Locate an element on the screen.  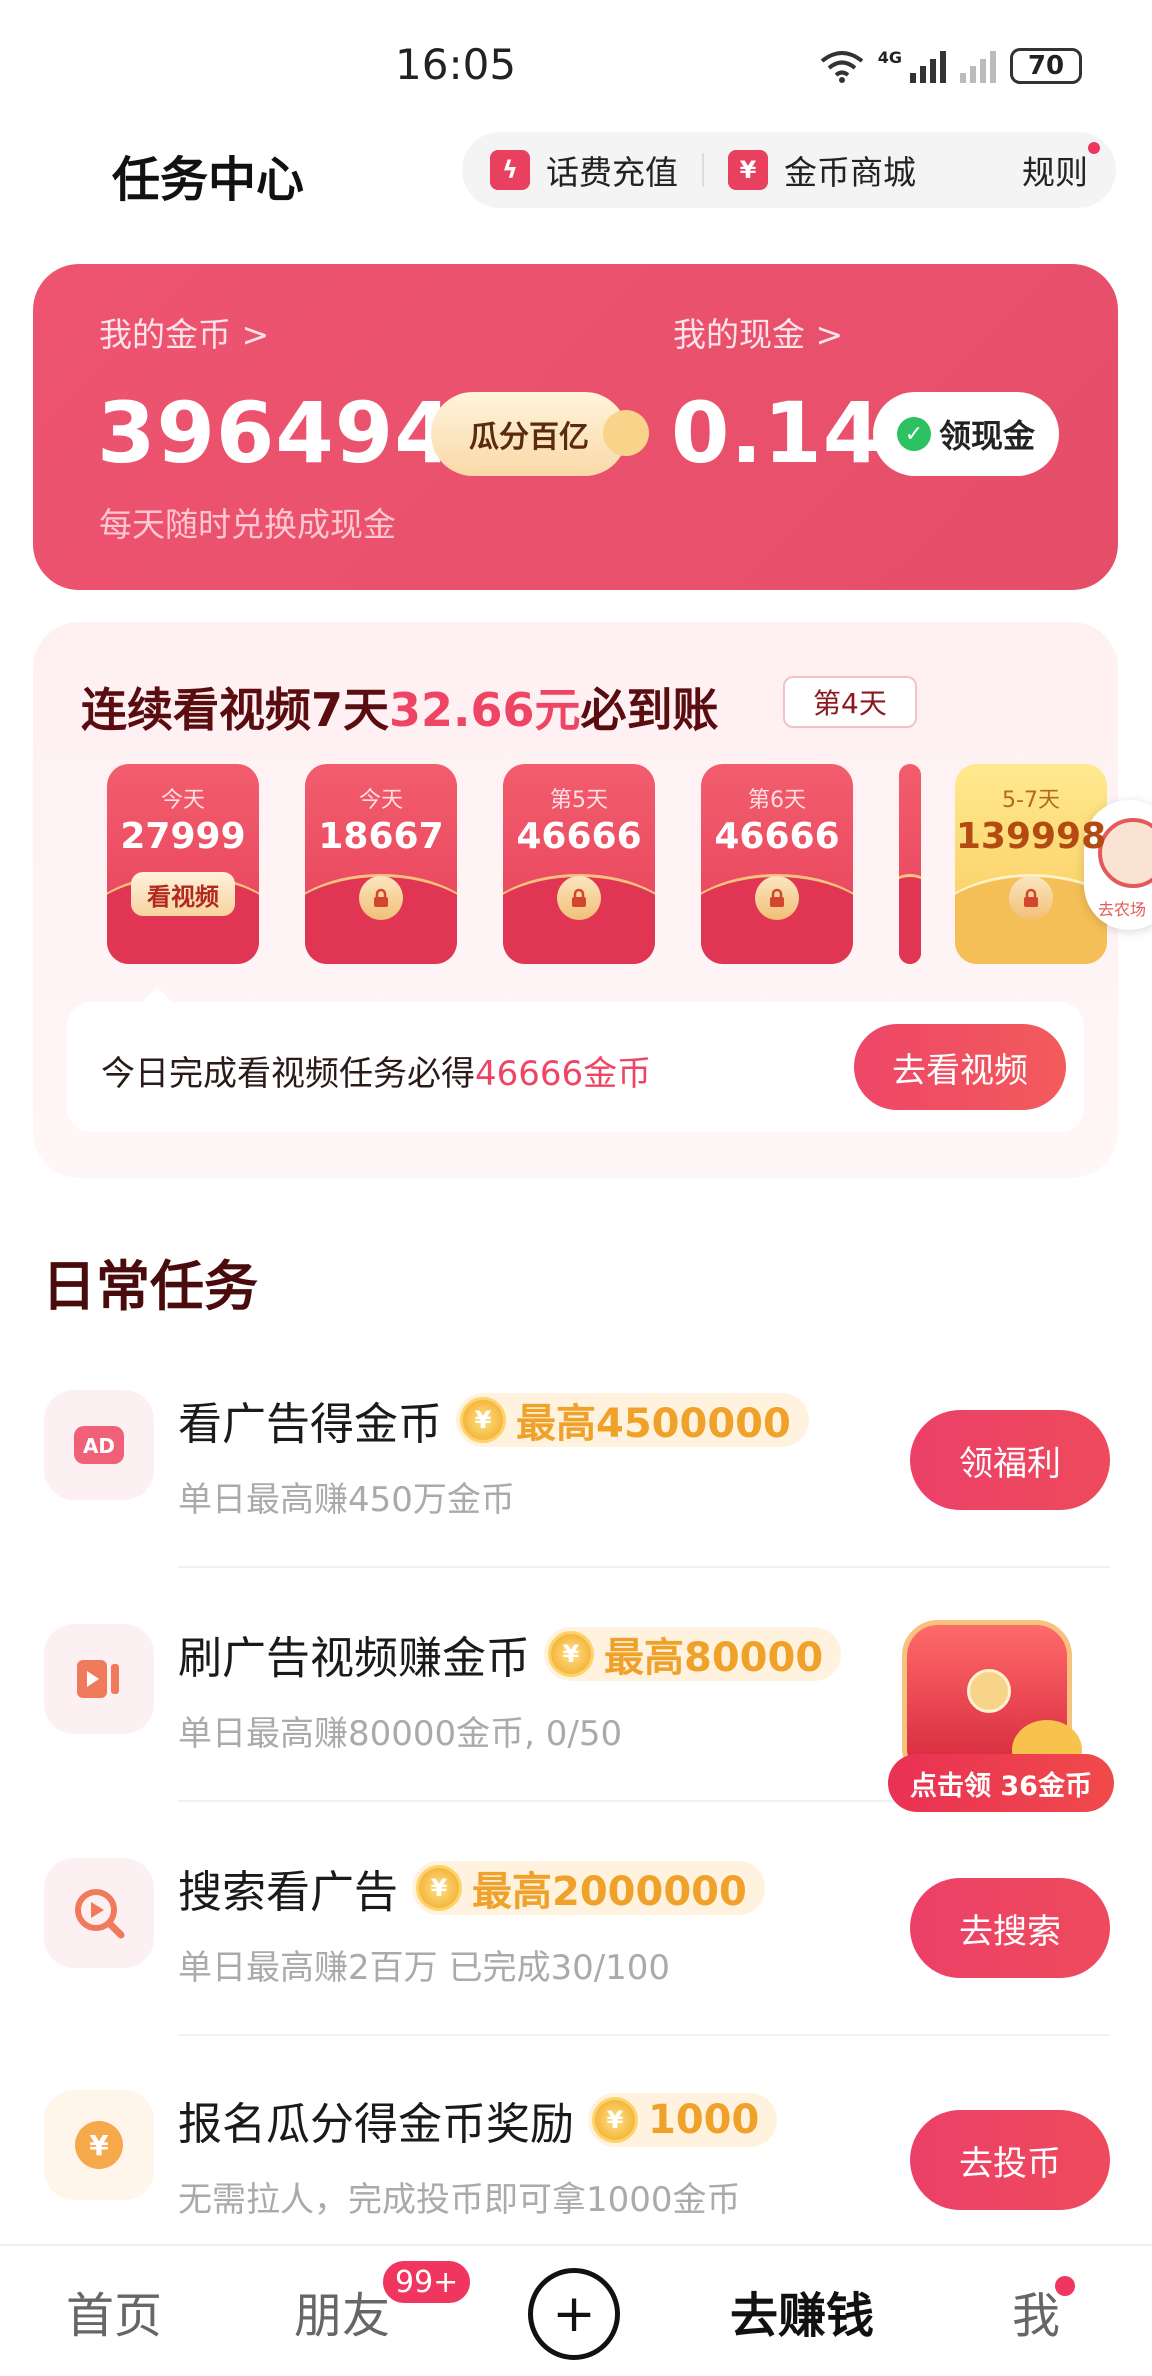
red-packet: 今天 18667 is located at coordinates (381, 864).